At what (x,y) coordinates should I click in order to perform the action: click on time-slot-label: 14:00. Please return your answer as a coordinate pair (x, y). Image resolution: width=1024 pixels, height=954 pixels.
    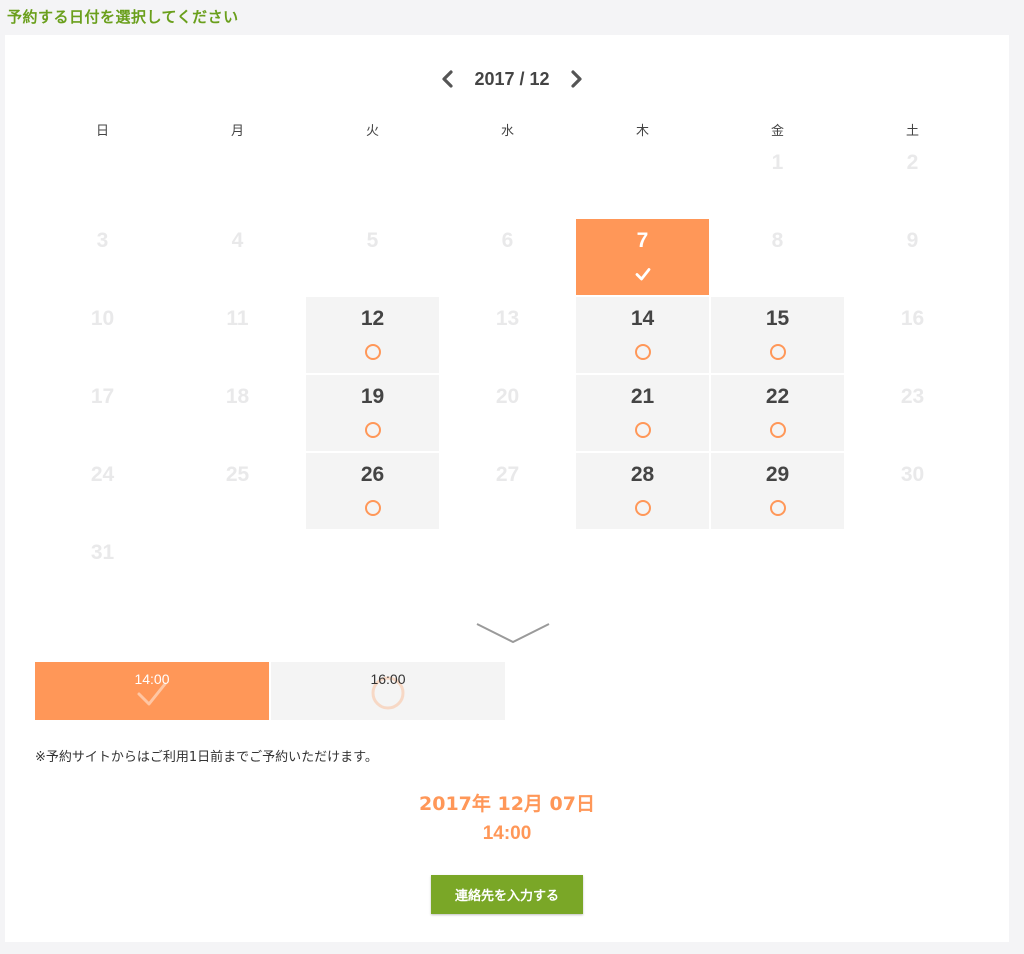
    Looking at the image, I should click on (152, 679).